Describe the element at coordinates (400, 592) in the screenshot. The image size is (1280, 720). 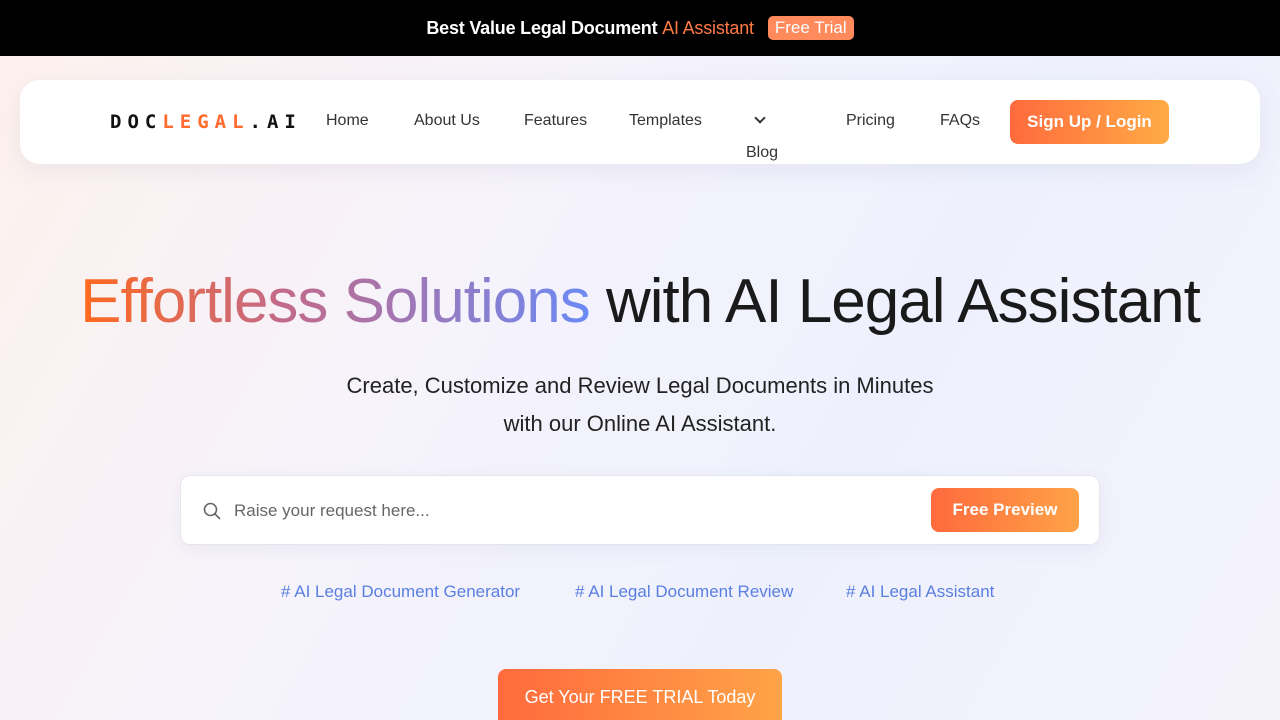
I see `tag-ai-legal-document-generator: # AI Legal Document Generator` at that location.